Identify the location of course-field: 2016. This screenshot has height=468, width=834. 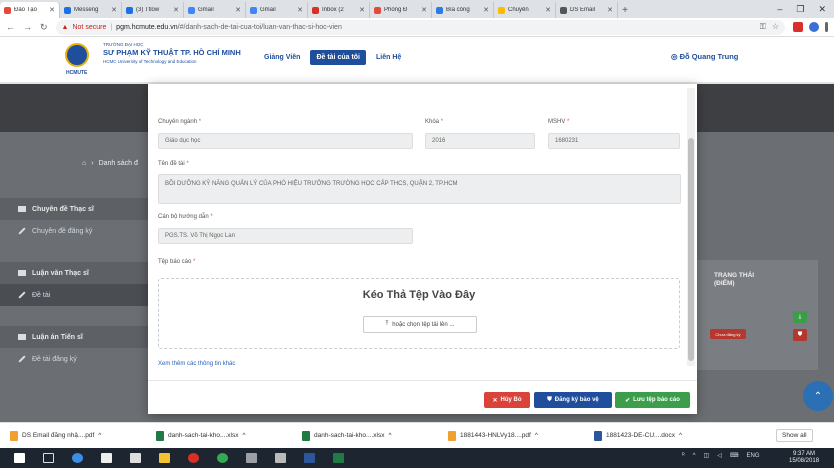
(480, 141).